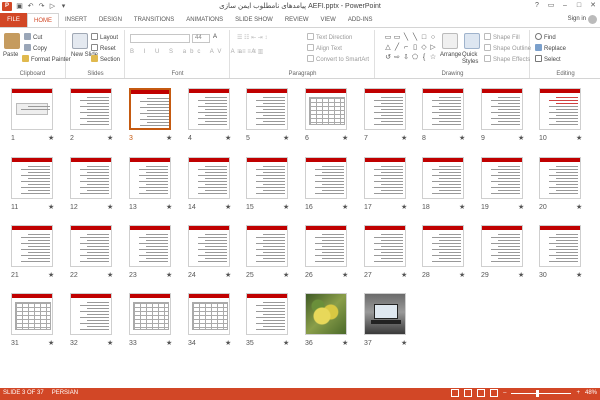  I want to click on strikethrough-button: abc, so click(194, 52).